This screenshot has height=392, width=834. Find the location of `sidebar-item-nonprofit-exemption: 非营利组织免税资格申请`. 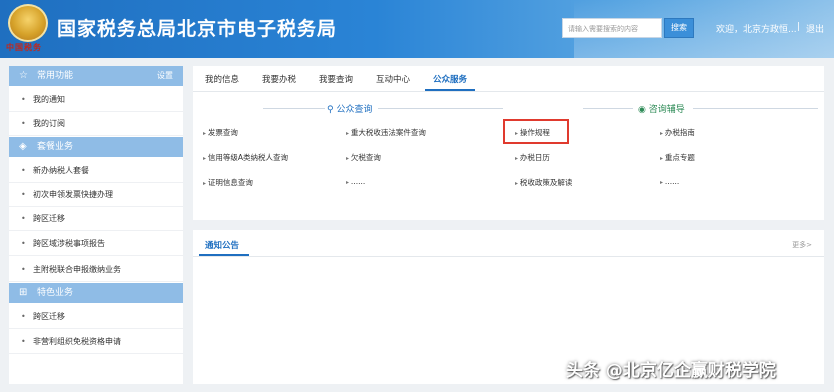

sidebar-item-nonprofit-exemption: 非营利组织免税资格申请 is located at coordinates (96, 342).